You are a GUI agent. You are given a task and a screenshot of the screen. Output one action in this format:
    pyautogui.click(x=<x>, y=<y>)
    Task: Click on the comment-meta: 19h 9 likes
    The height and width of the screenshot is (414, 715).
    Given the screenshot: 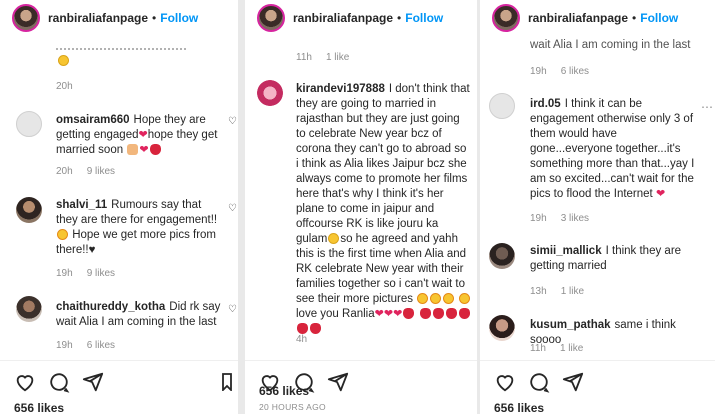 What is the action you would take?
    pyautogui.click(x=92, y=273)
    